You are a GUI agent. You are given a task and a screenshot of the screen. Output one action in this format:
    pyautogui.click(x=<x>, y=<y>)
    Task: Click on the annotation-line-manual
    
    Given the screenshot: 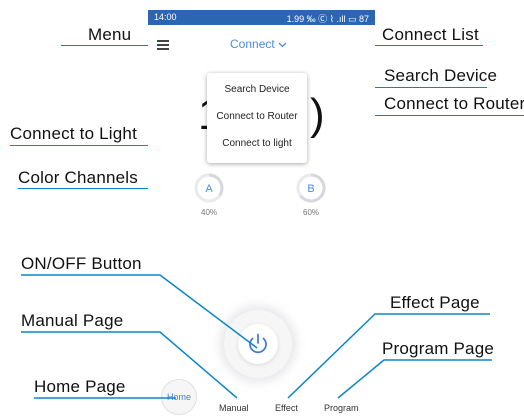 What is the action you would take?
    pyautogui.click(x=129, y=365)
    